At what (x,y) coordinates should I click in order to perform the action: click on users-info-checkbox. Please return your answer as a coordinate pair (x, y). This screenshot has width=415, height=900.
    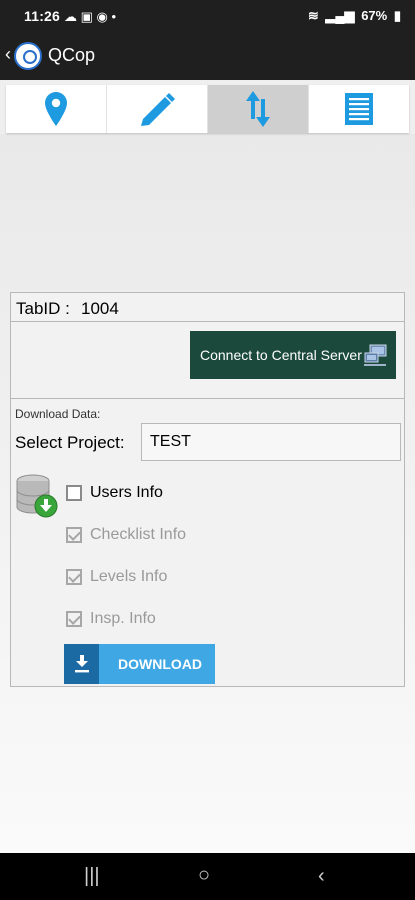
    Looking at the image, I should click on (74, 493).